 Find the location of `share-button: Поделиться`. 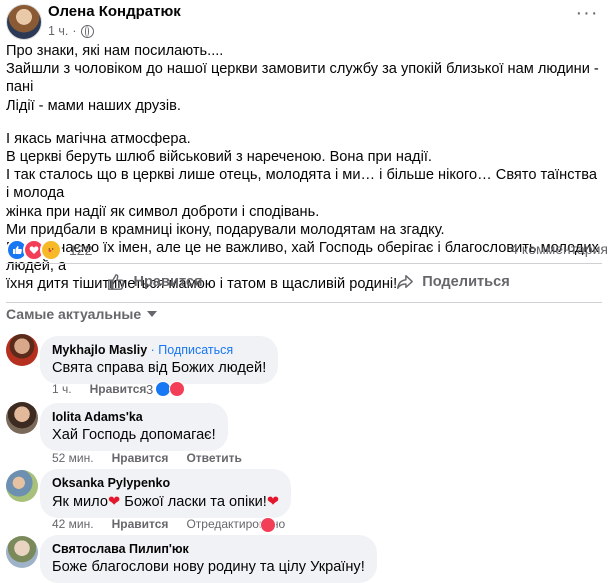

share-button: Поделиться is located at coordinates (453, 282).